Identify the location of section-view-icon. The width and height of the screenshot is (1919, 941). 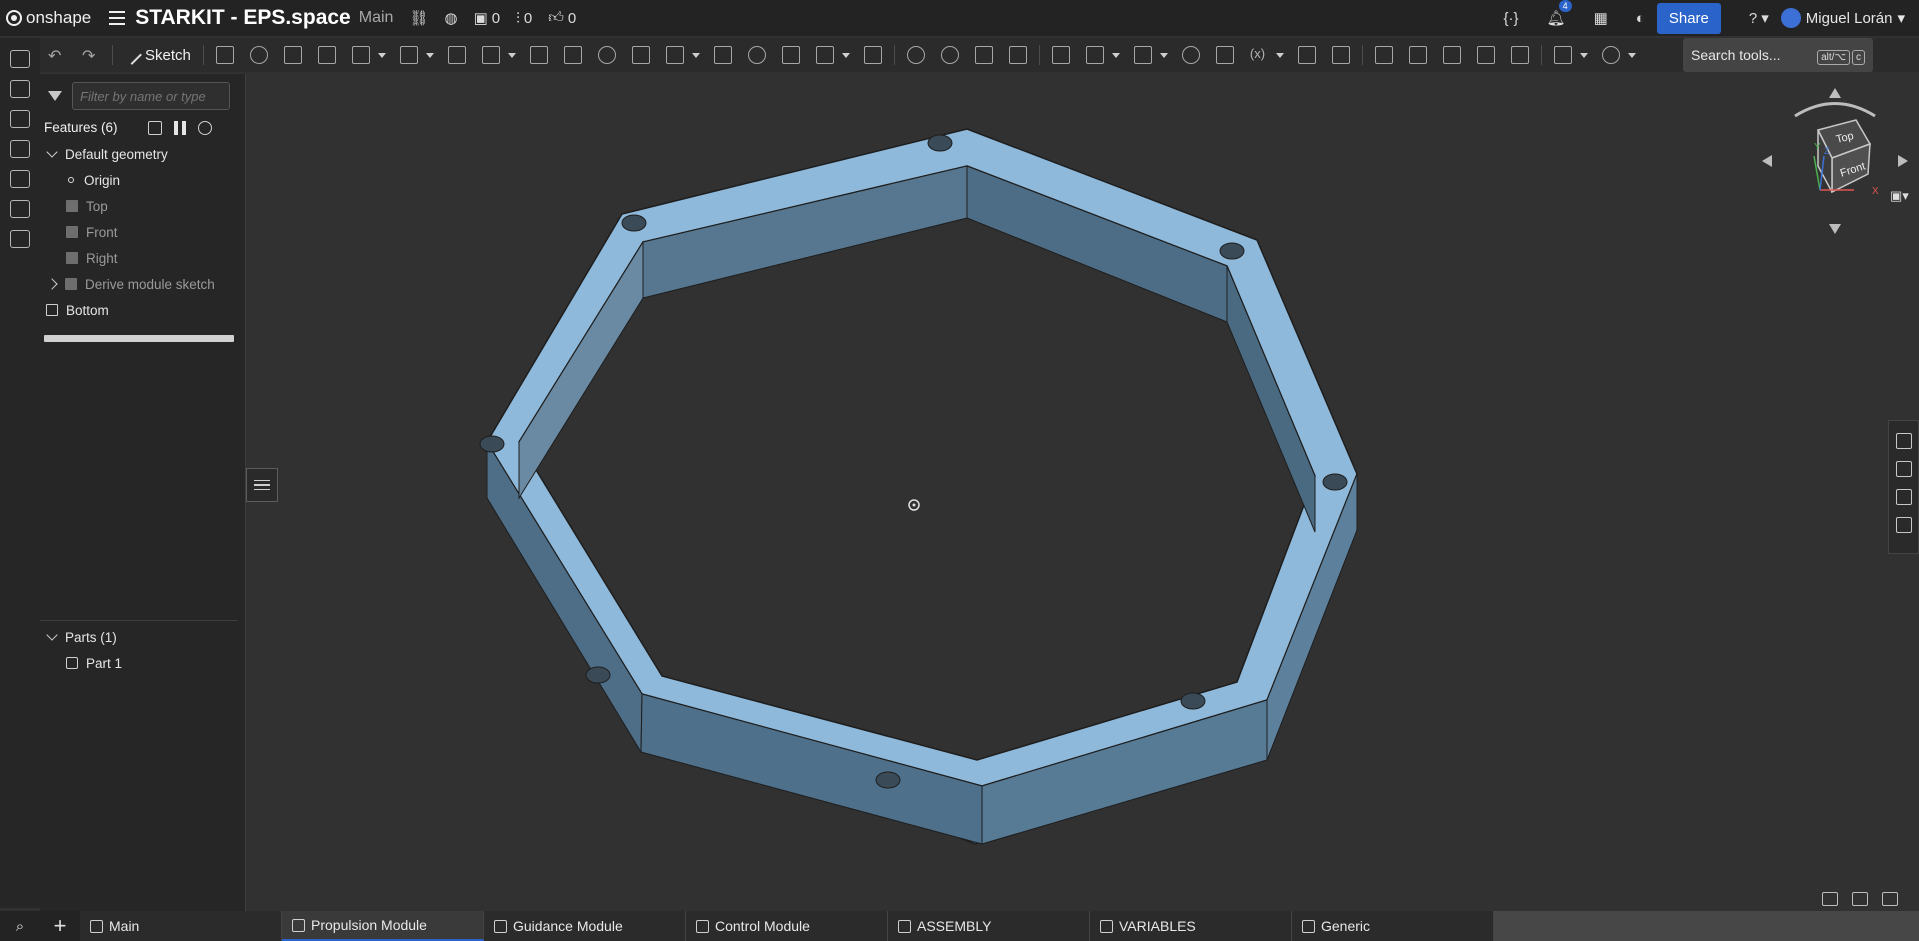
(1830, 899).